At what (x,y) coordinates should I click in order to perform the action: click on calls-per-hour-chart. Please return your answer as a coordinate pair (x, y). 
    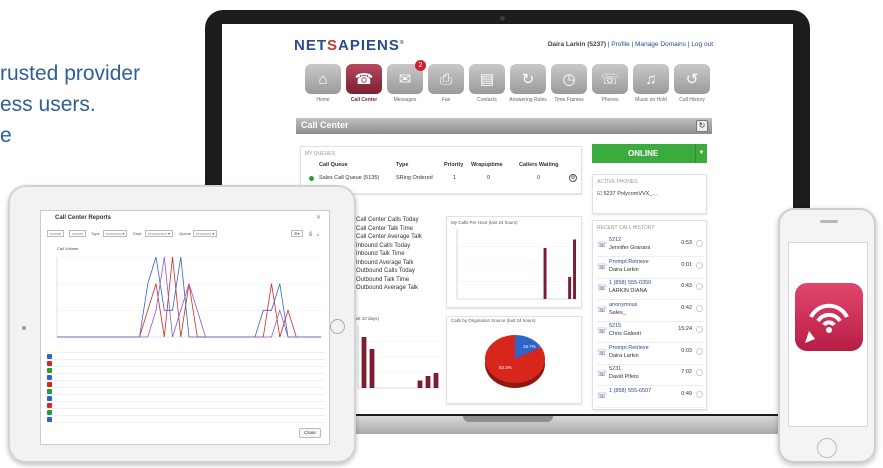
    Looking at the image, I should click on (516, 264).